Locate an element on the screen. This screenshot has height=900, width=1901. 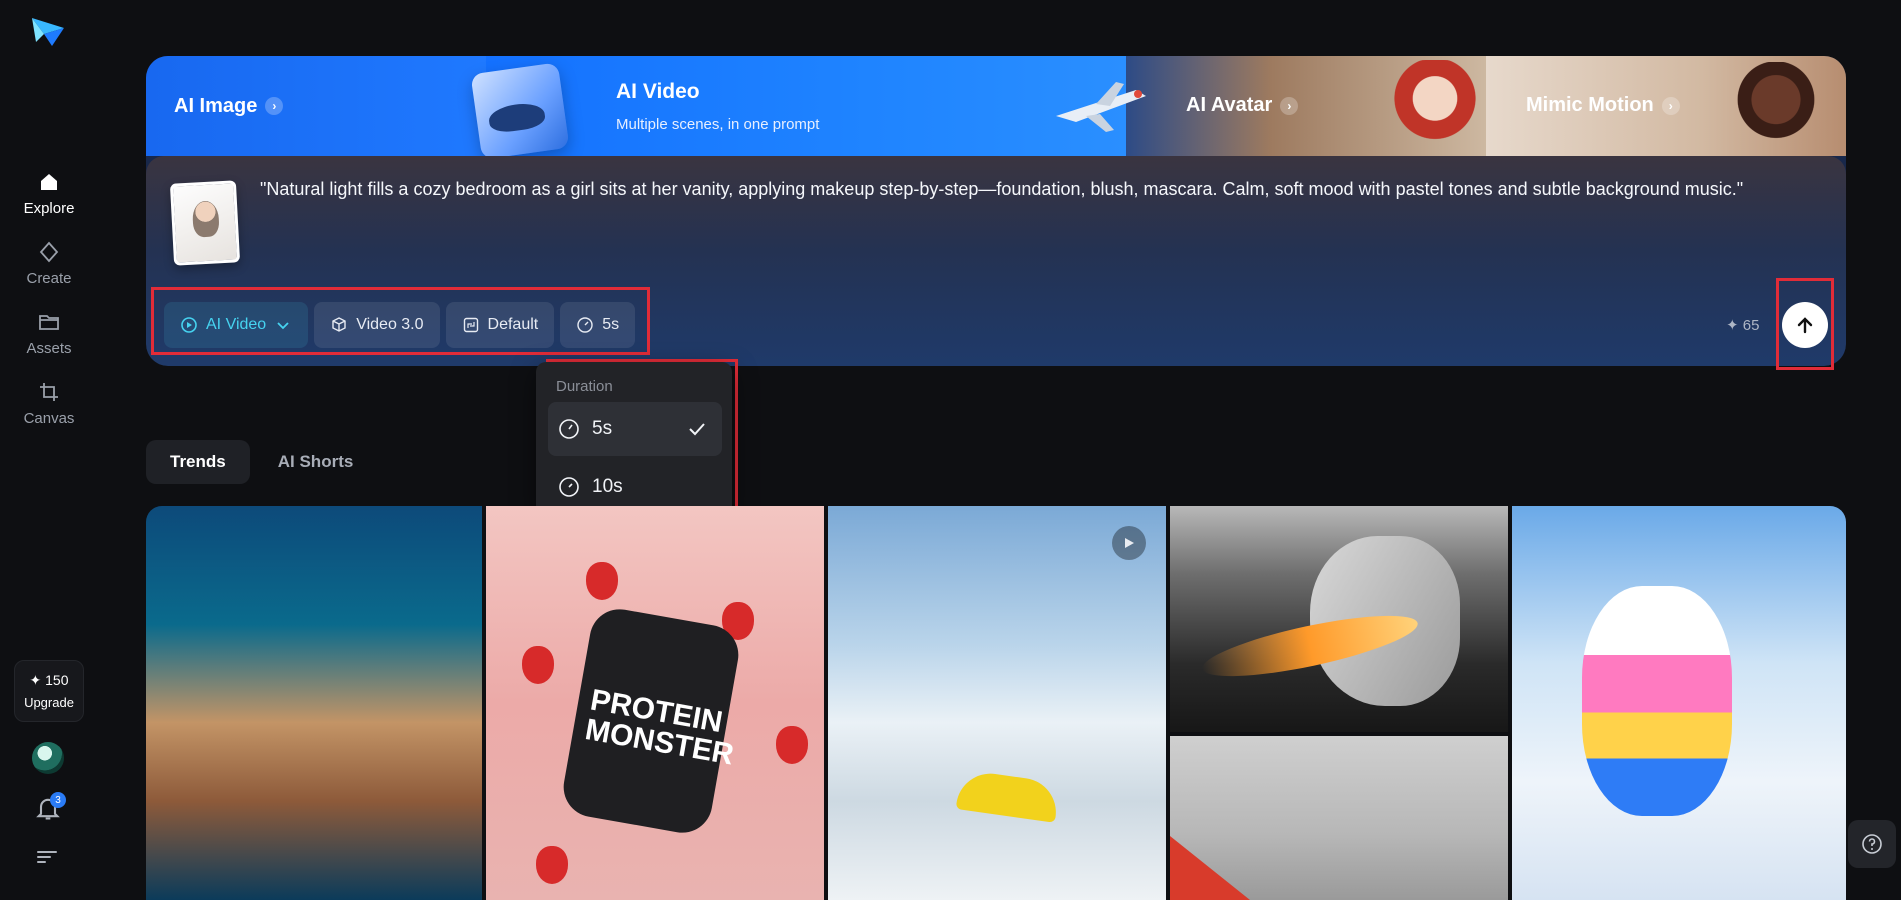
sidebar-item-label: Assets is located at coordinates (49, 348).